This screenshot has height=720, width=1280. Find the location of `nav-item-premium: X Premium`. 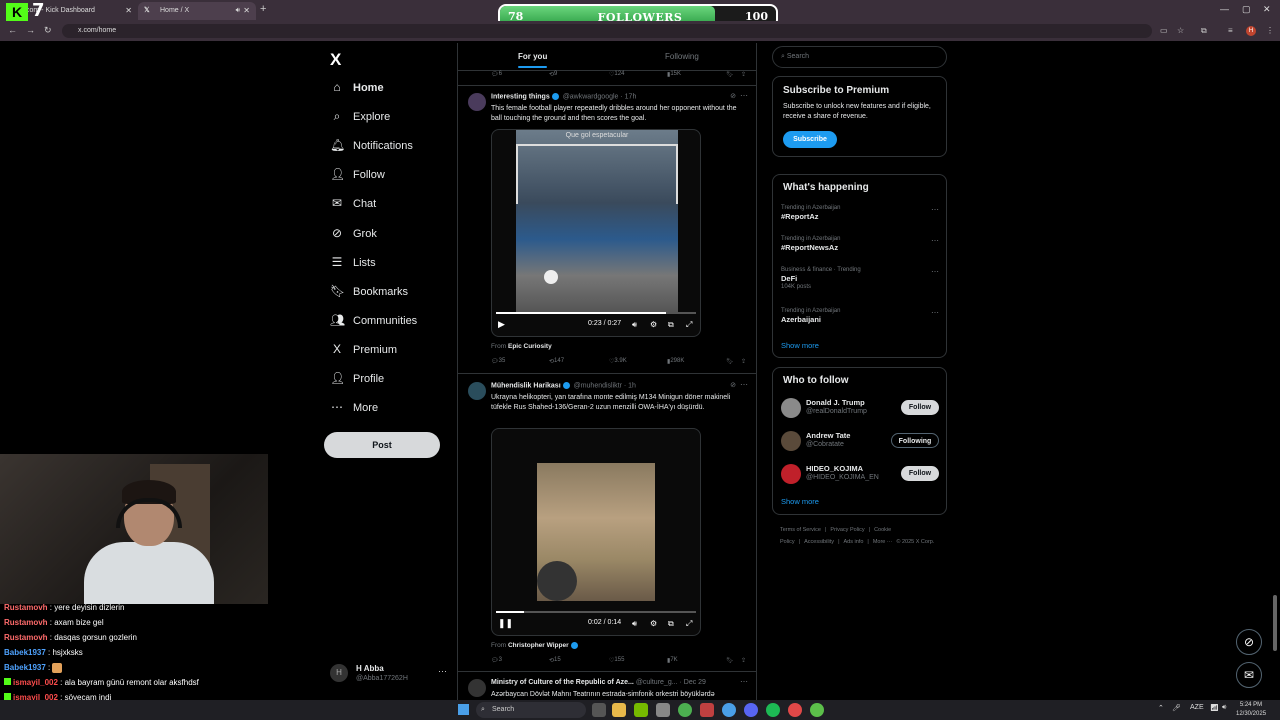

nav-item-premium: X Premium is located at coordinates (363, 354).